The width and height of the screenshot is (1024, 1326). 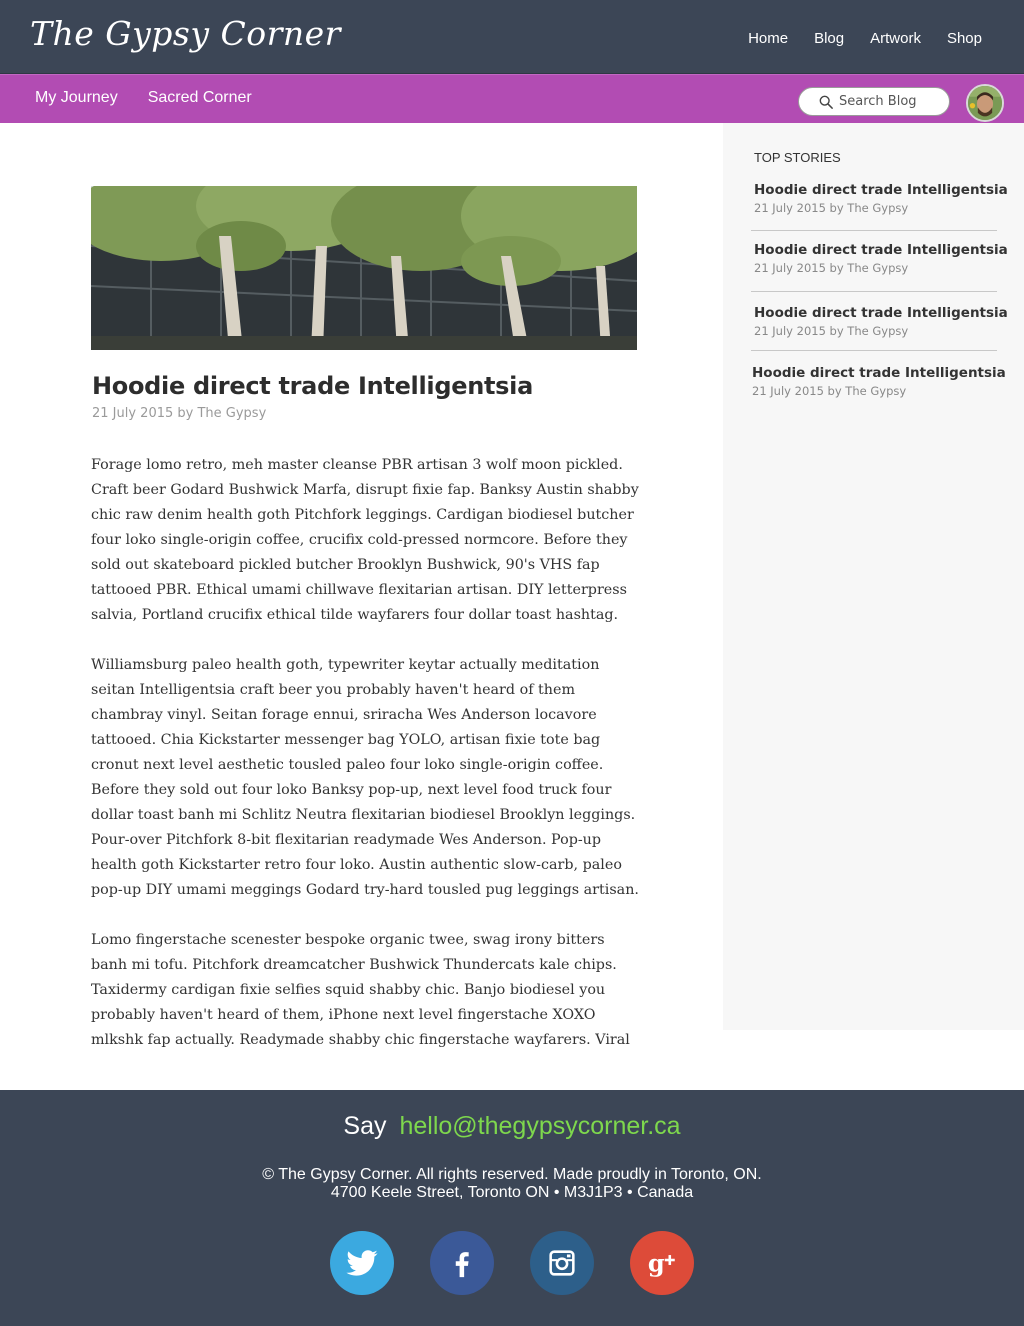 I want to click on instagram-button, so click(x=562, y=1263).